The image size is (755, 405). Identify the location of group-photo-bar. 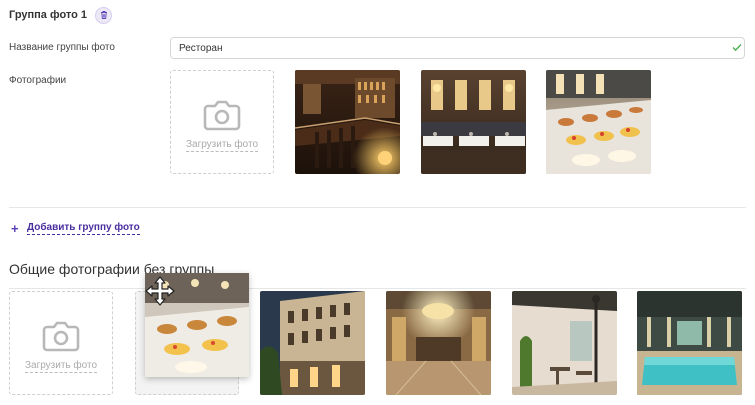
(347, 122).